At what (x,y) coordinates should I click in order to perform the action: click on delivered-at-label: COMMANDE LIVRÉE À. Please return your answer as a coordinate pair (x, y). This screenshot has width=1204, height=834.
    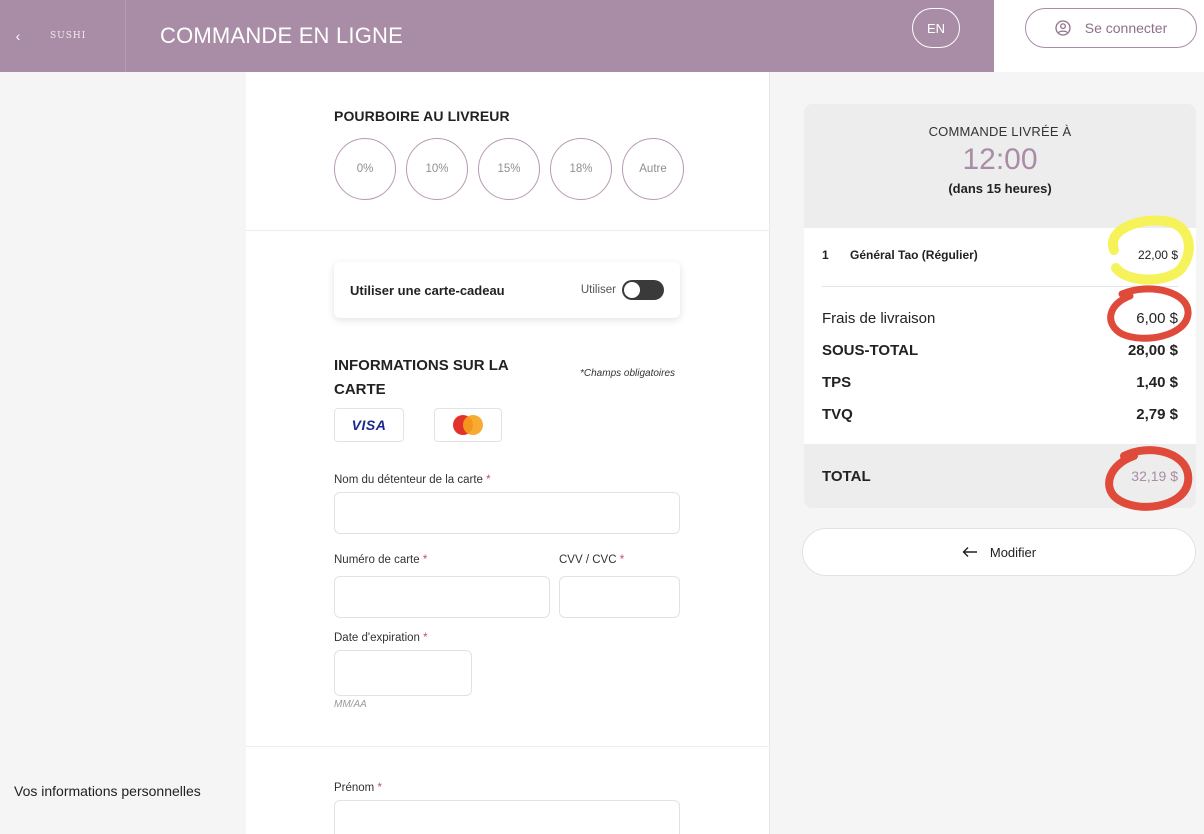
    Looking at the image, I should click on (1000, 131).